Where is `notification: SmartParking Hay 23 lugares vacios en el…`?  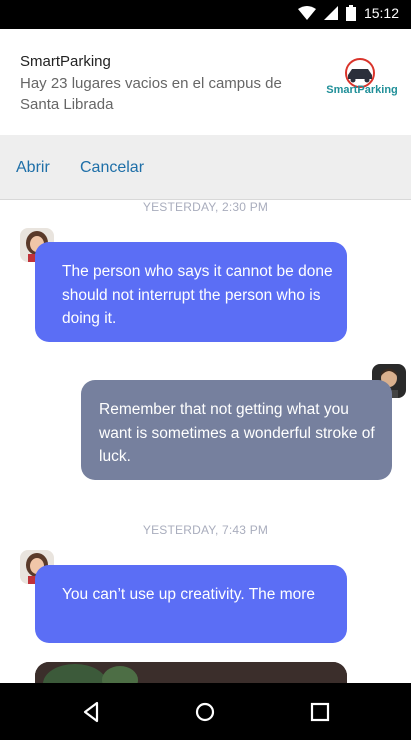 notification: SmartParking Hay 23 lugares vacios en el… is located at coordinates (205, 82).